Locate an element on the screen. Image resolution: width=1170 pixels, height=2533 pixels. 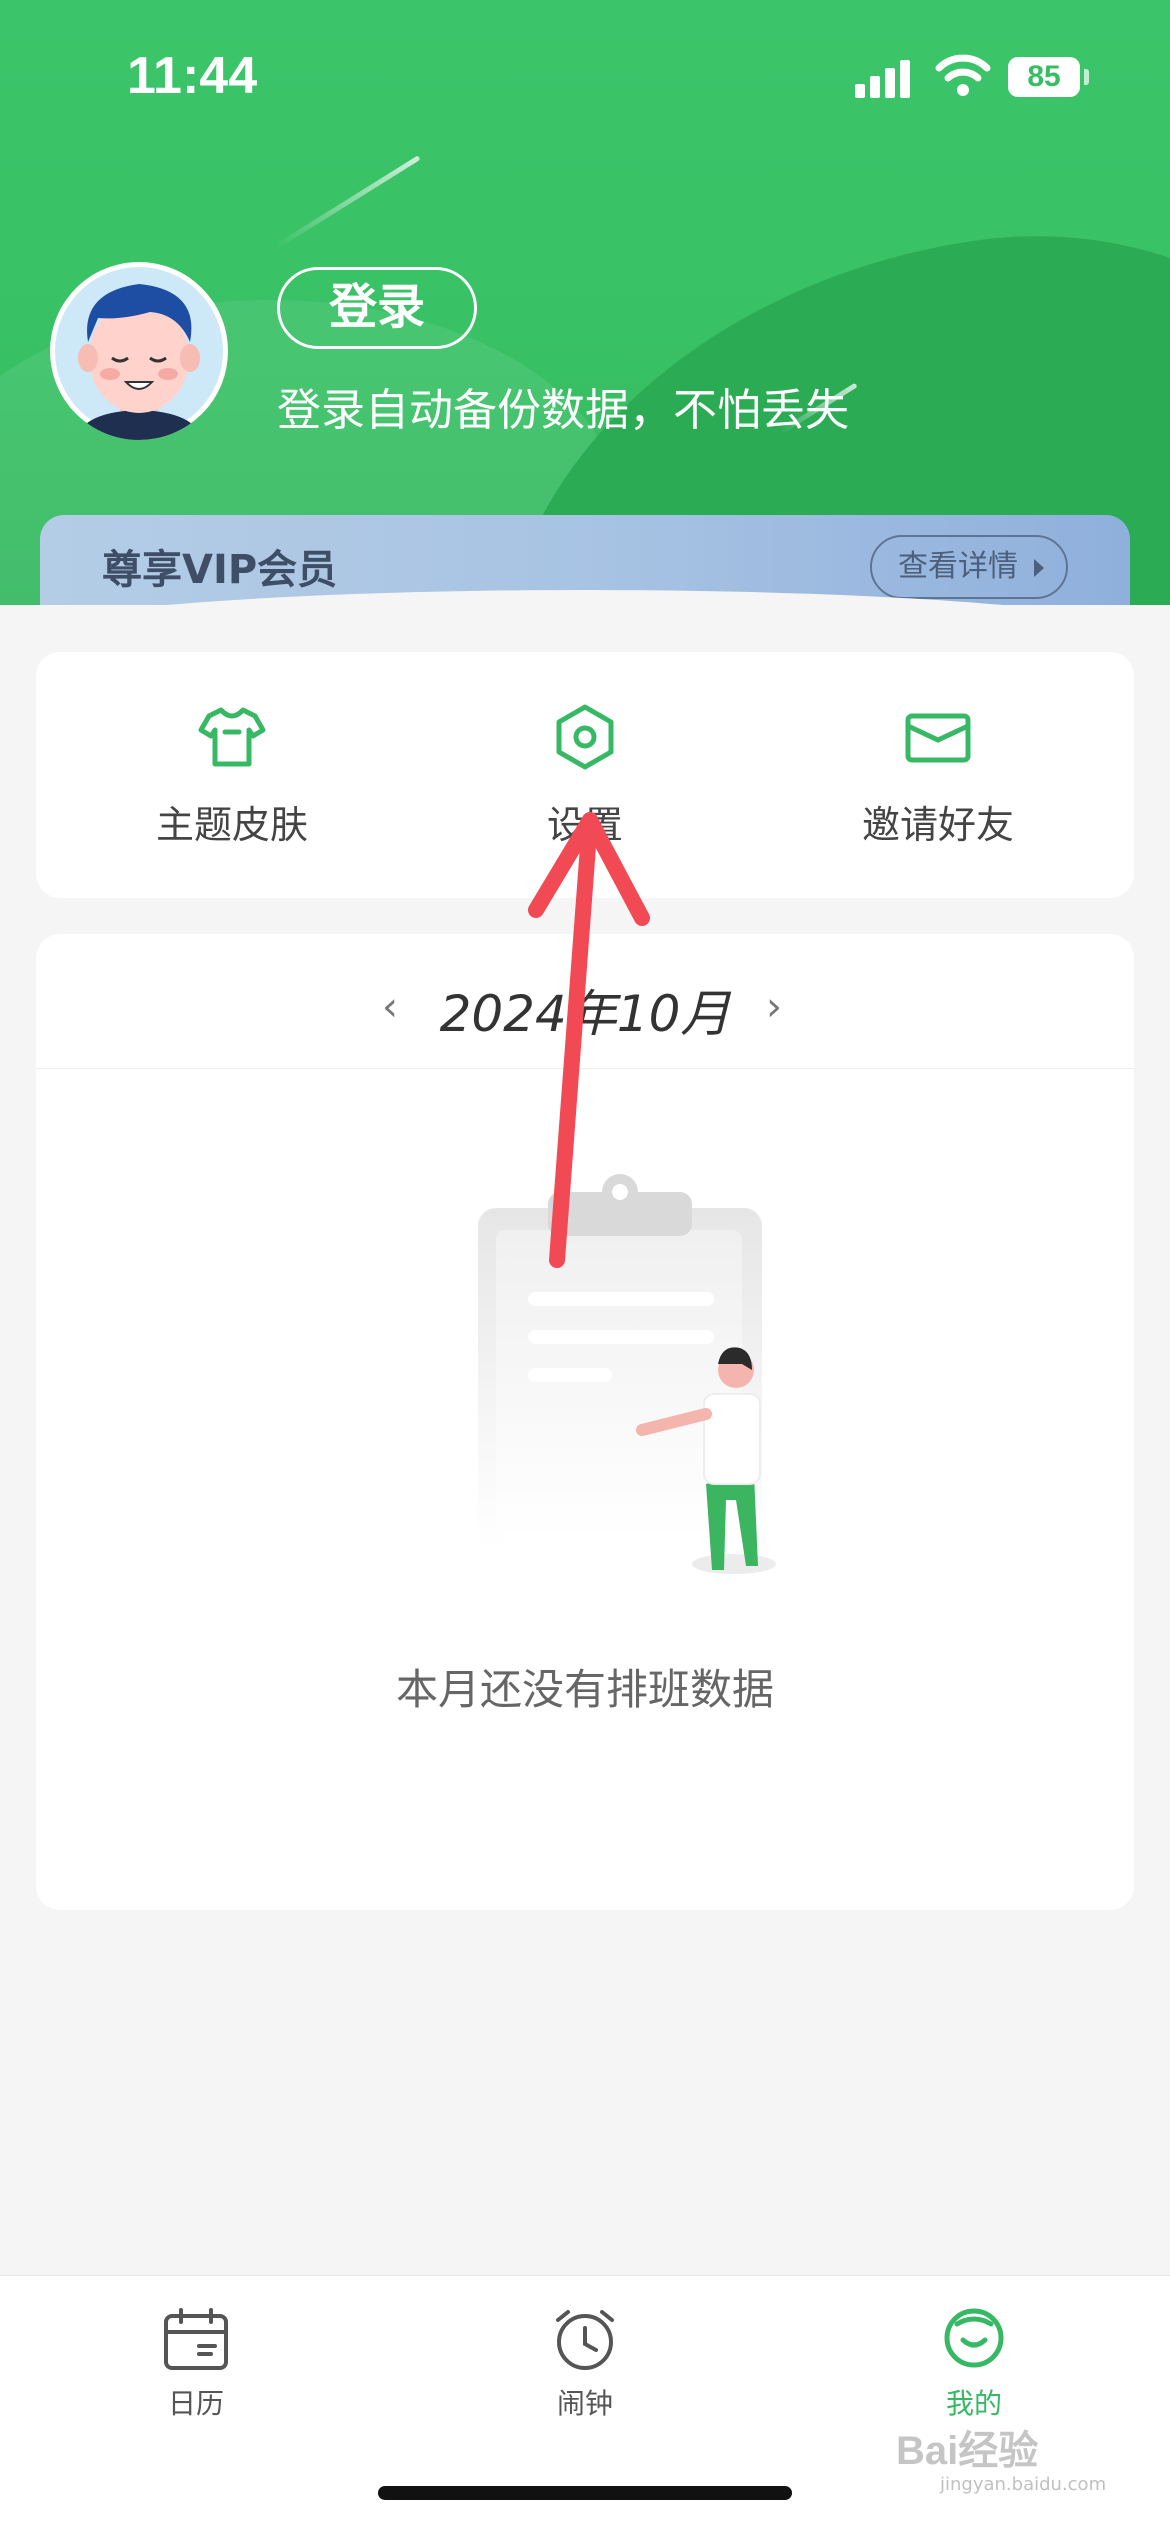
tab-calendar: 日历 is located at coordinates (196, 2364).